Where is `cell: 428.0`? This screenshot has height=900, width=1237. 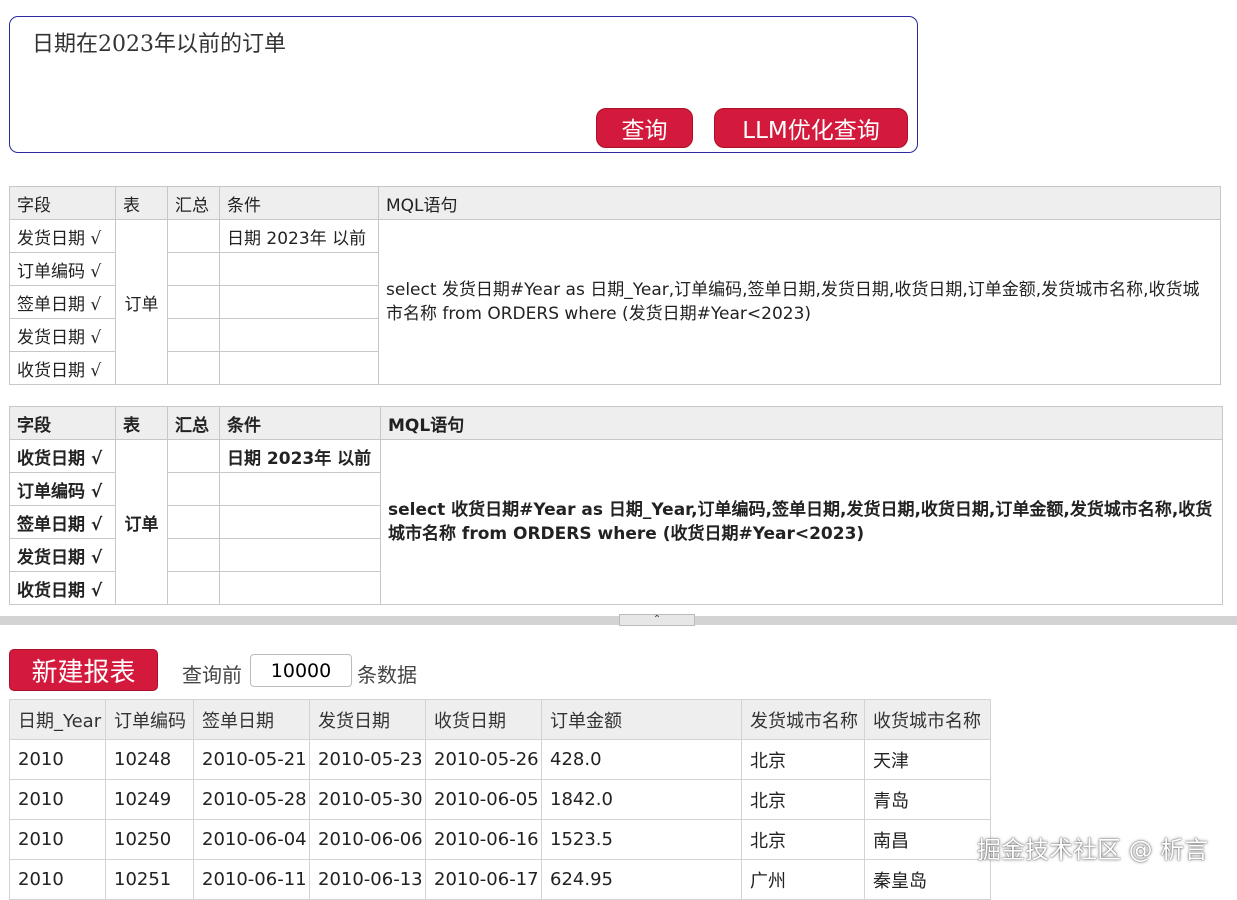 cell: 428.0 is located at coordinates (641, 759).